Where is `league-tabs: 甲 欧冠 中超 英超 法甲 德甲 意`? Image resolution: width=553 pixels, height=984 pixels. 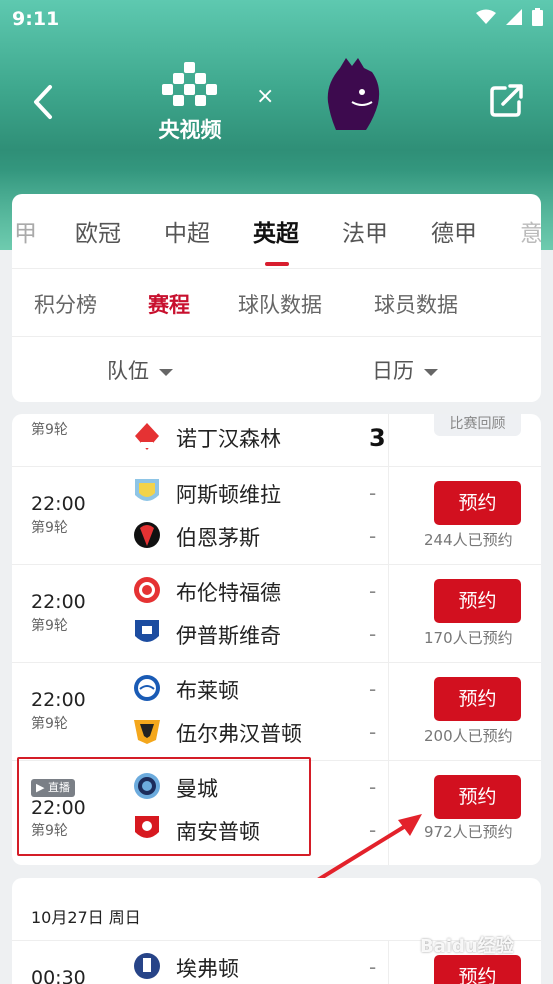
league-tabs: 甲 欧冠 中超 英超 法甲 德甲 意 is located at coordinates (276, 231).